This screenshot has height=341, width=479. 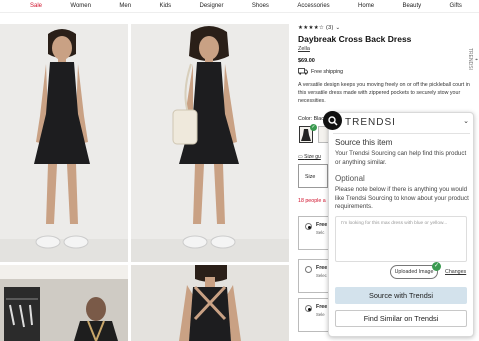 I want to click on price: $69.00, so click(x=306, y=61).